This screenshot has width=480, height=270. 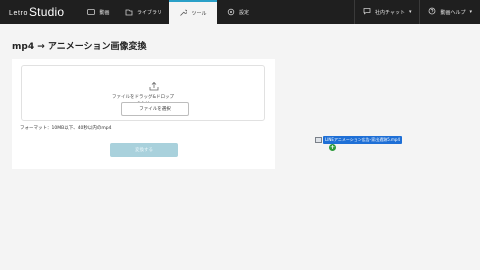 I want to click on app-logo: Letro Studio, so click(x=39, y=12).